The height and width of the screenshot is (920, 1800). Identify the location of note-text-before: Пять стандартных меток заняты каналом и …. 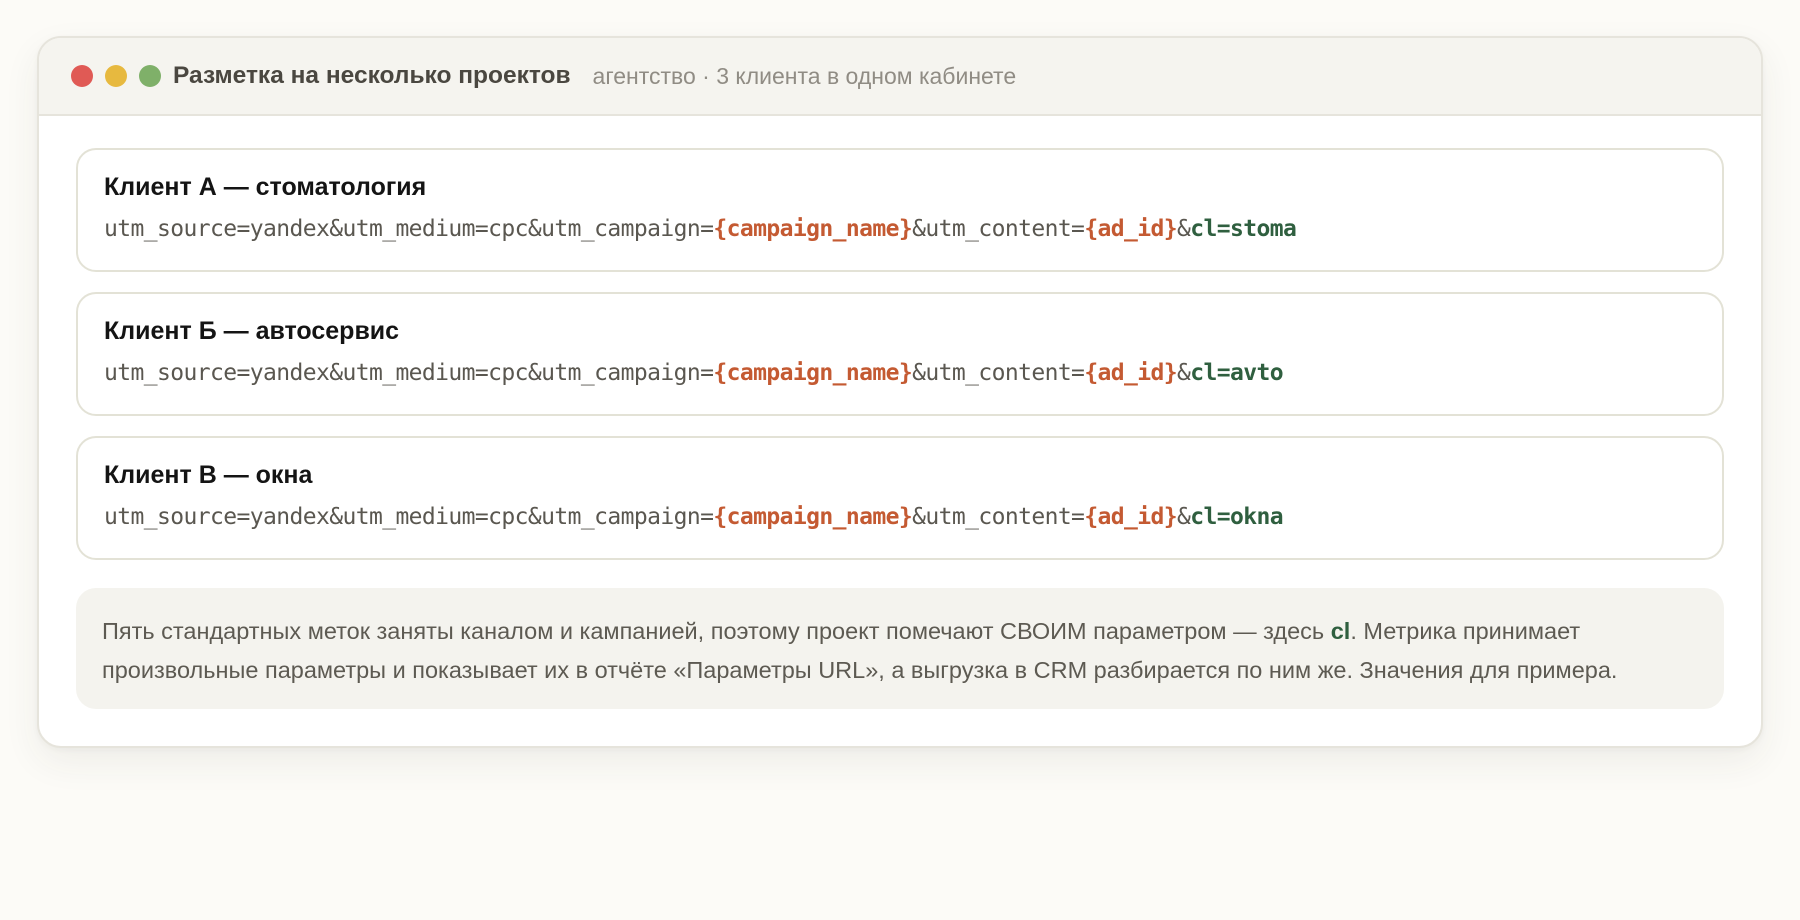
(716, 631).